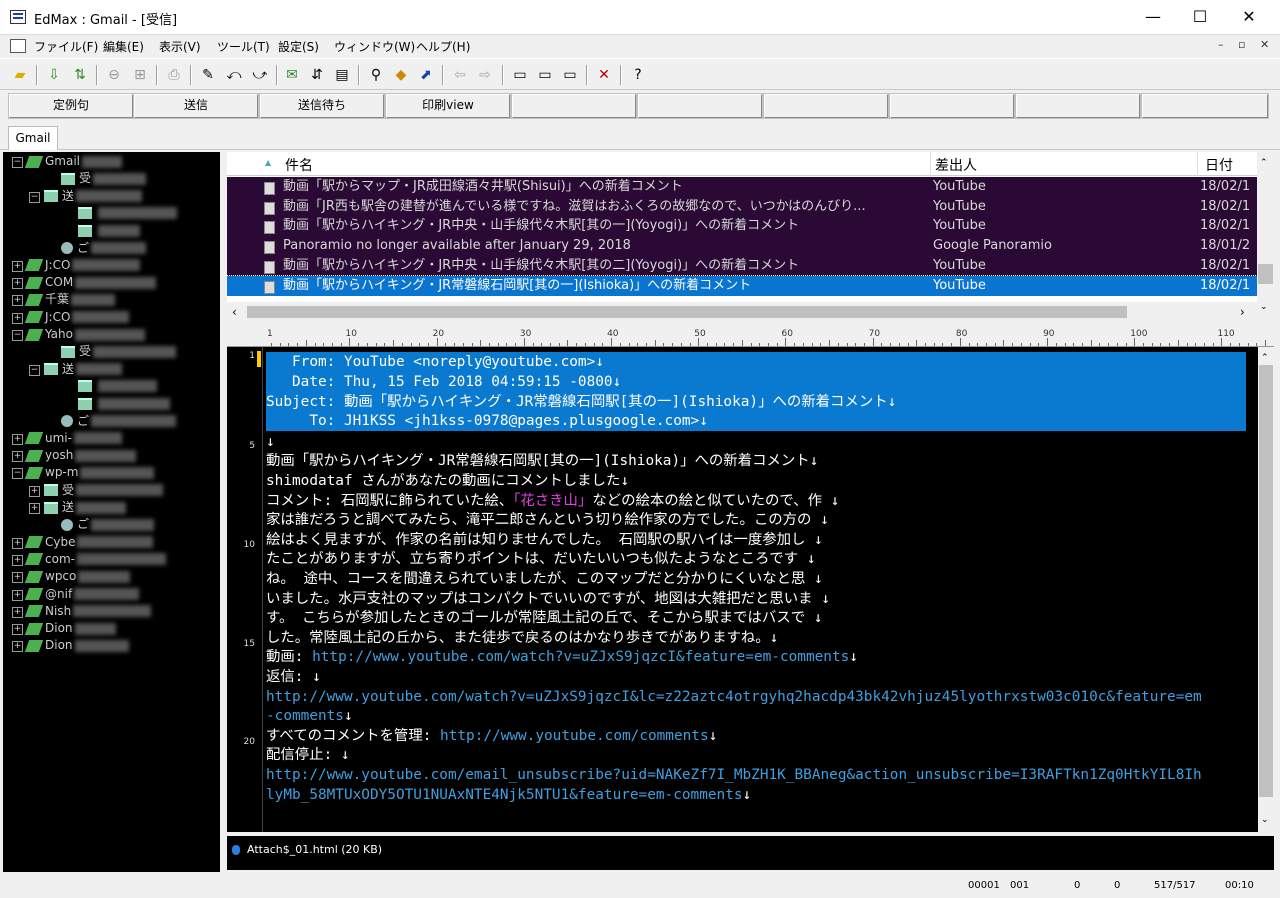 The height and width of the screenshot is (898, 1280). What do you see at coordinates (342, 75) in the screenshot?
I see `book-icon: ▤` at bounding box center [342, 75].